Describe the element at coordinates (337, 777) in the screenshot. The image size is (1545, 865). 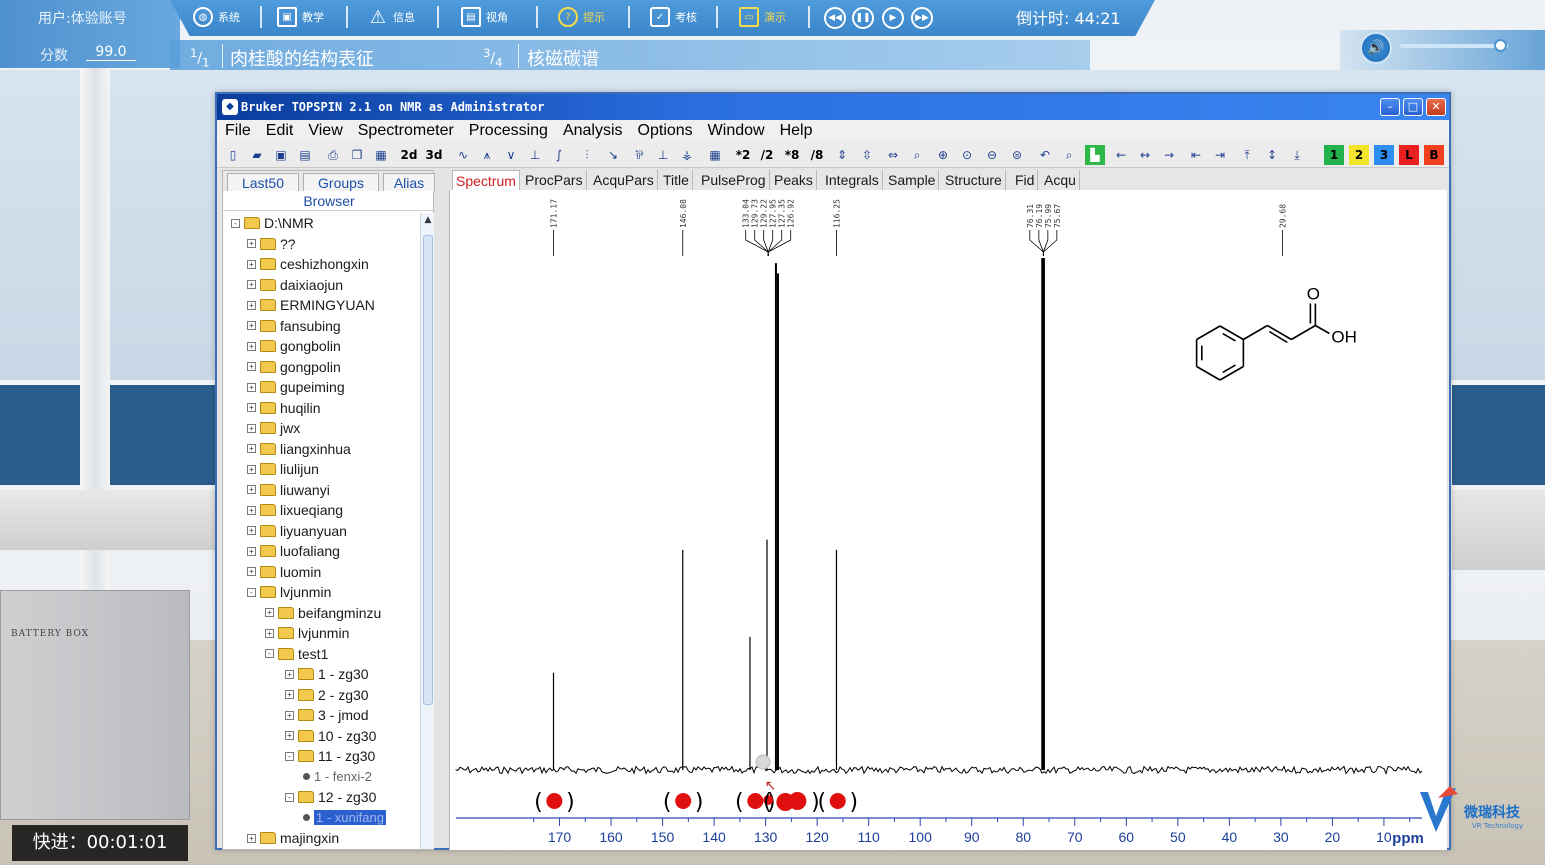
I see `tree-leaf: 1 - fenxi-2` at that location.